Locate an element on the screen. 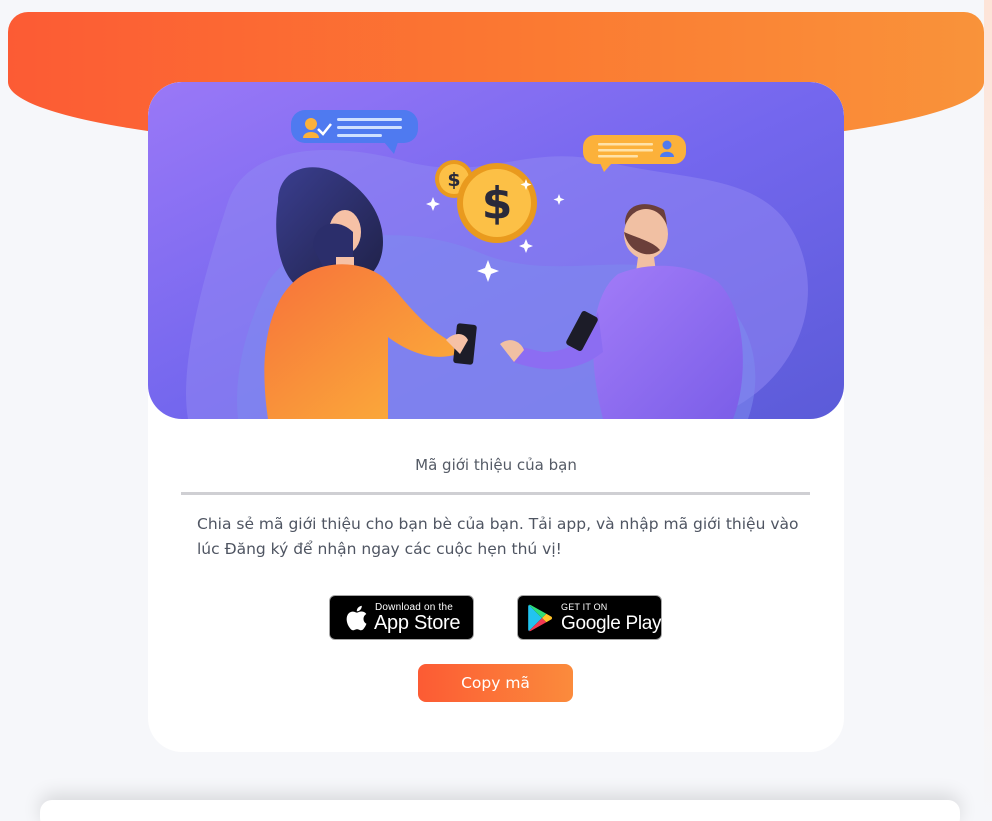  copy-code-button: Copy mã is located at coordinates (495, 683).